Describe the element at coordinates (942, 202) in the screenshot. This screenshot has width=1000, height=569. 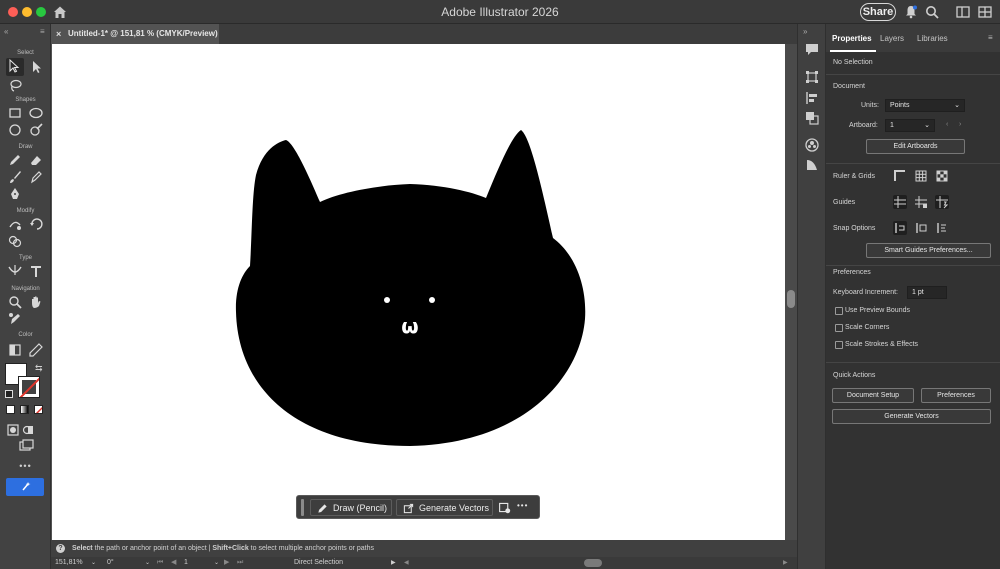
I see `smart-guides-icon` at that location.